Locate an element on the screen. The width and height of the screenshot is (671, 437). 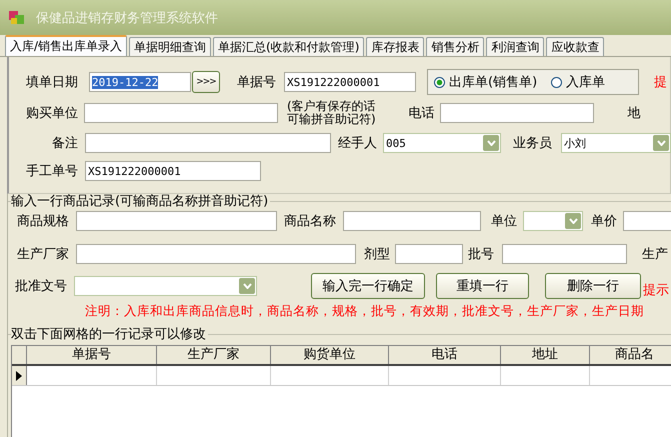
field-label: 经手人 is located at coordinates (357, 143).